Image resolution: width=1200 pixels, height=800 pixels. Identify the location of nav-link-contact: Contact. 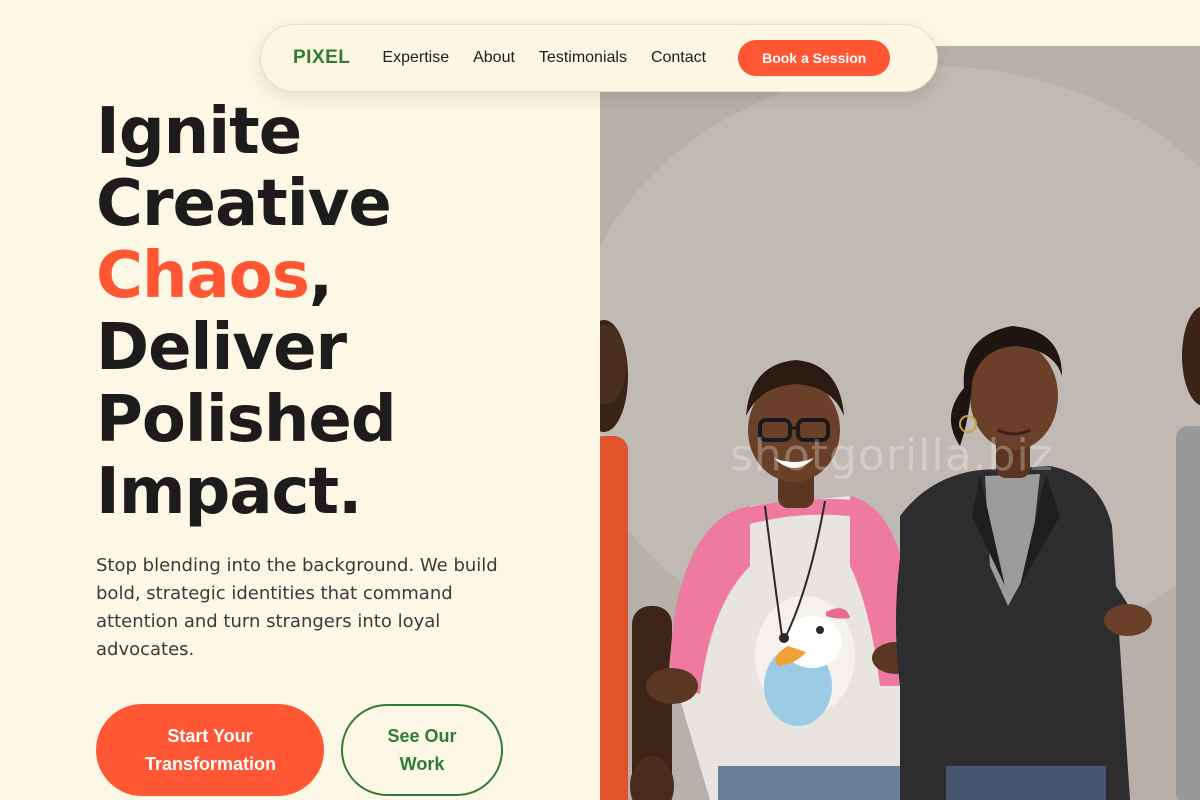
(678, 58).